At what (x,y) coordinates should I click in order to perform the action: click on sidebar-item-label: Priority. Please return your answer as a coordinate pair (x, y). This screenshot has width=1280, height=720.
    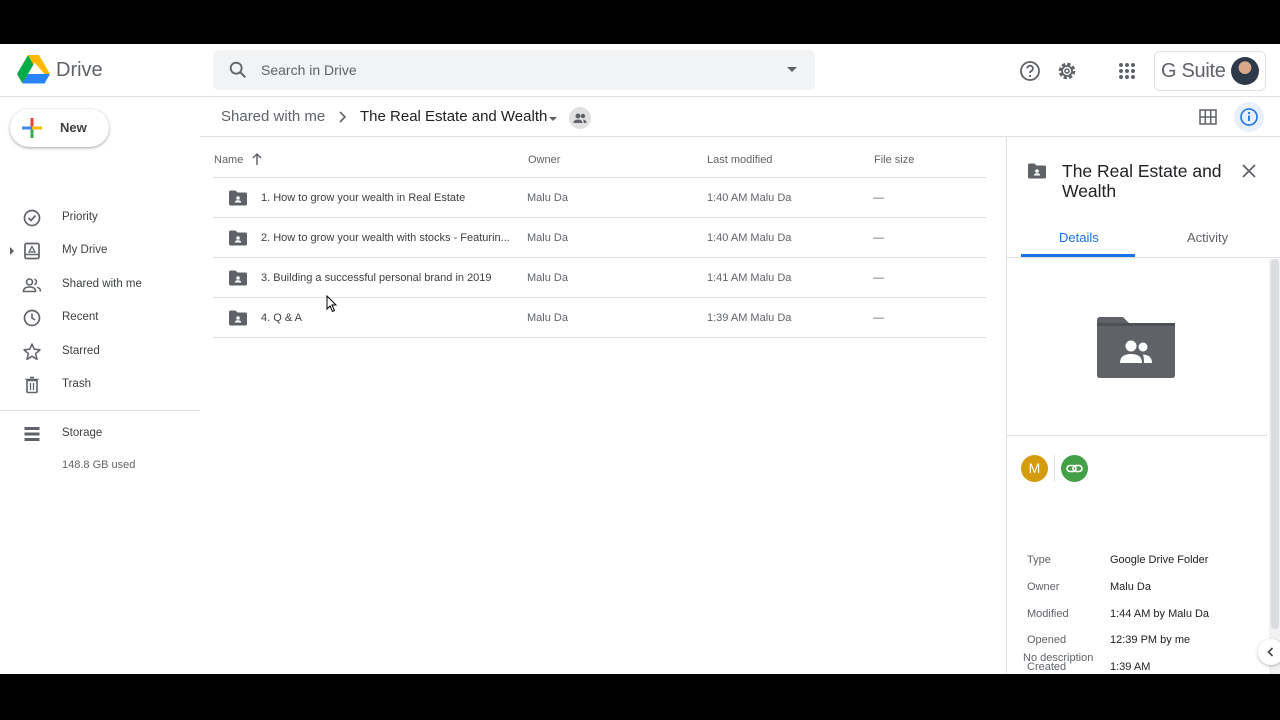
    Looking at the image, I should click on (80, 217).